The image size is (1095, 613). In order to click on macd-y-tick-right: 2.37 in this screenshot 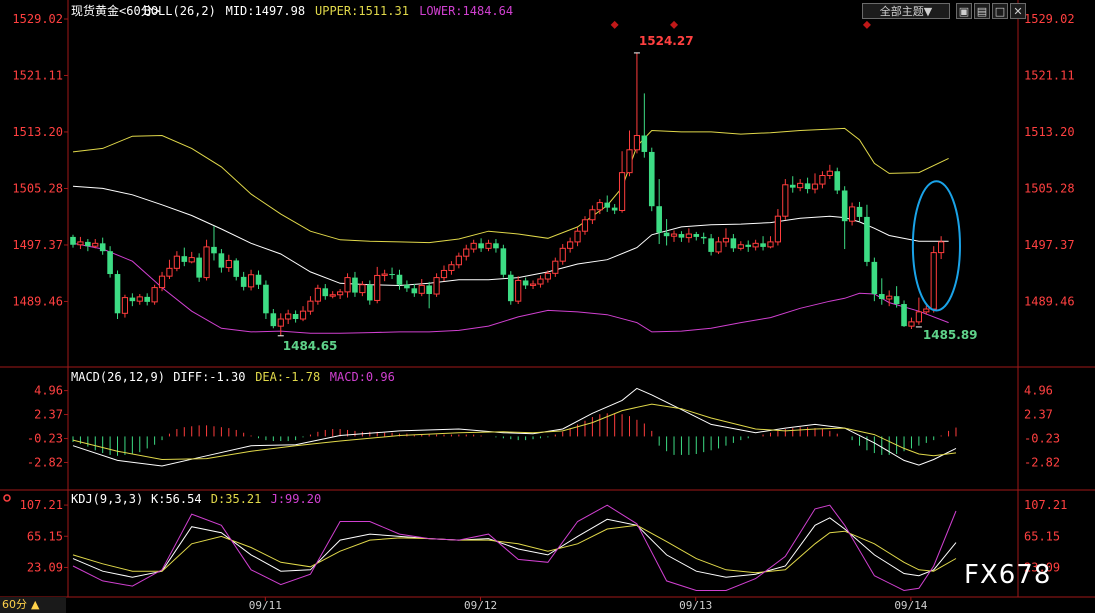, I will do `click(1038, 415)`.